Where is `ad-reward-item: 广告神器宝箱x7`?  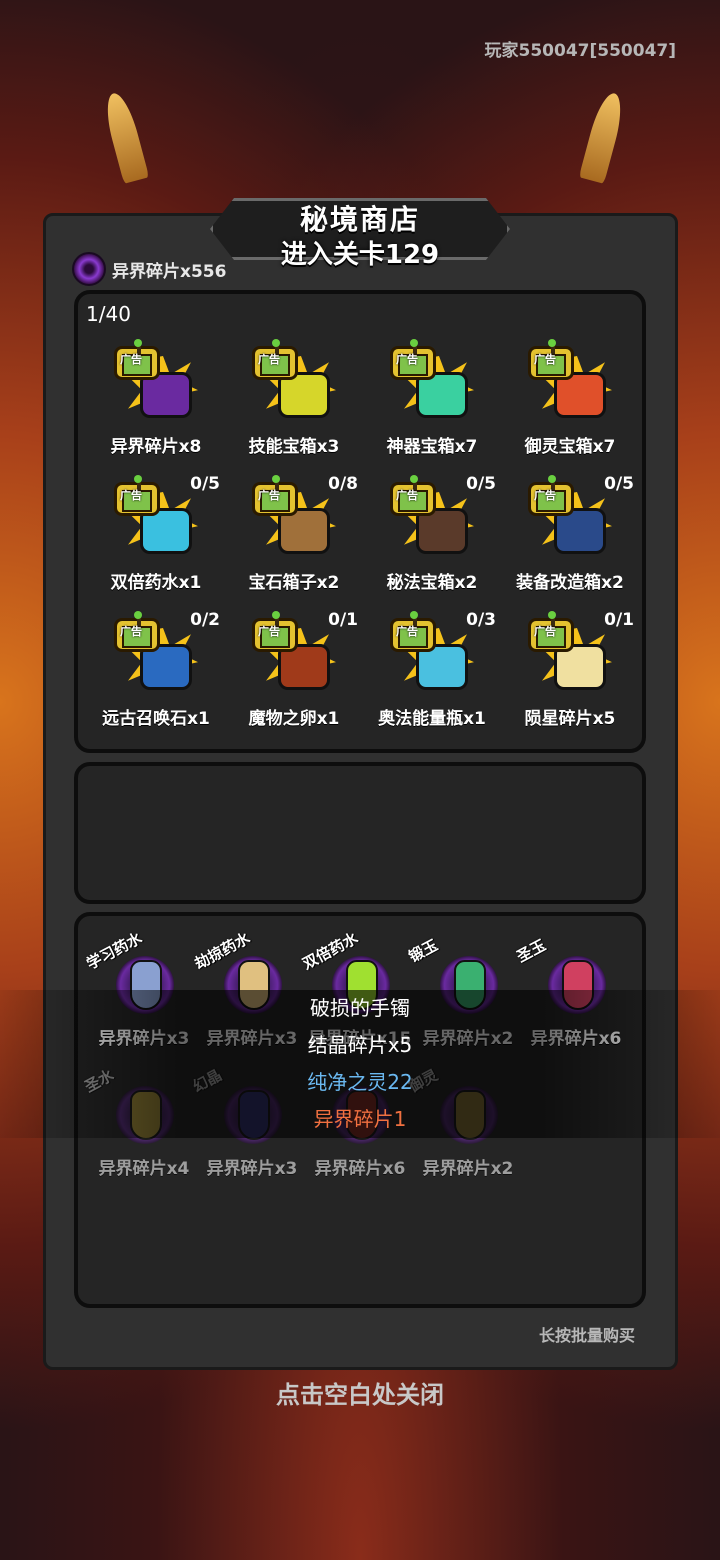 ad-reward-item: 广告神器宝箱x7 is located at coordinates (432, 397).